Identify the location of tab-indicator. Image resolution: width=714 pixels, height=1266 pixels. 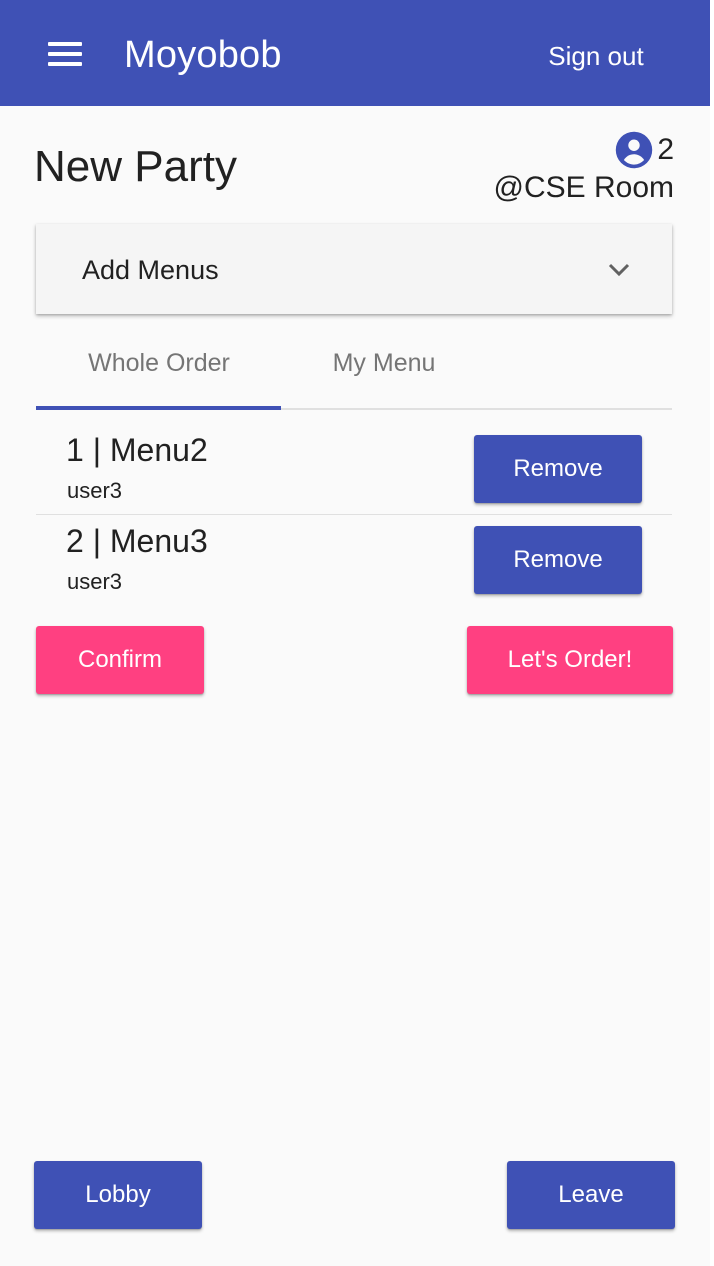
(158, 408).